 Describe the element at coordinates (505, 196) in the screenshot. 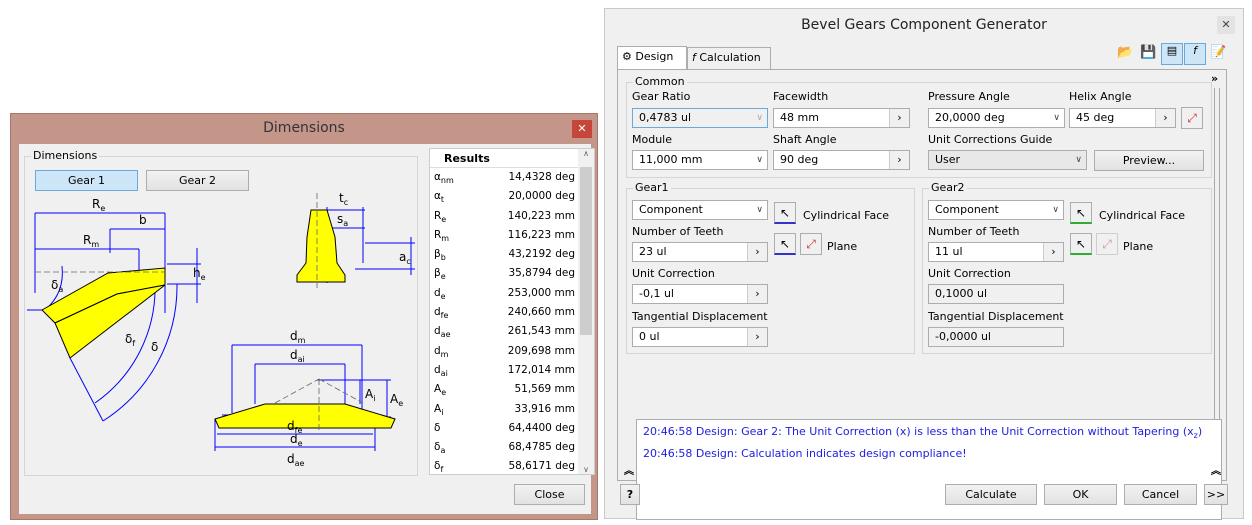

I see `result-row: αt 20,0000 deg` at that location.